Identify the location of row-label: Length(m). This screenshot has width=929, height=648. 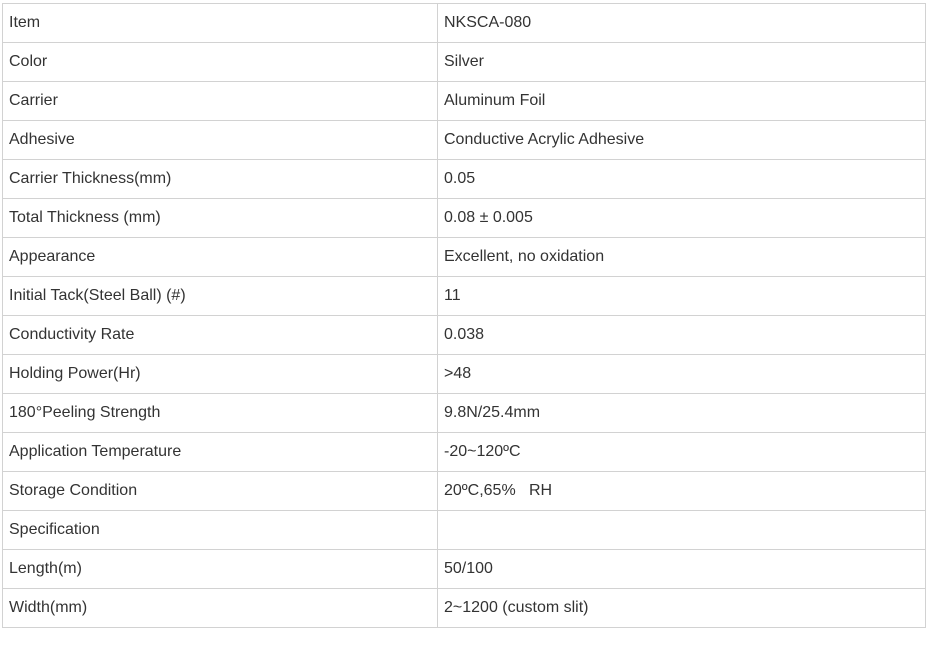
(220, 569).